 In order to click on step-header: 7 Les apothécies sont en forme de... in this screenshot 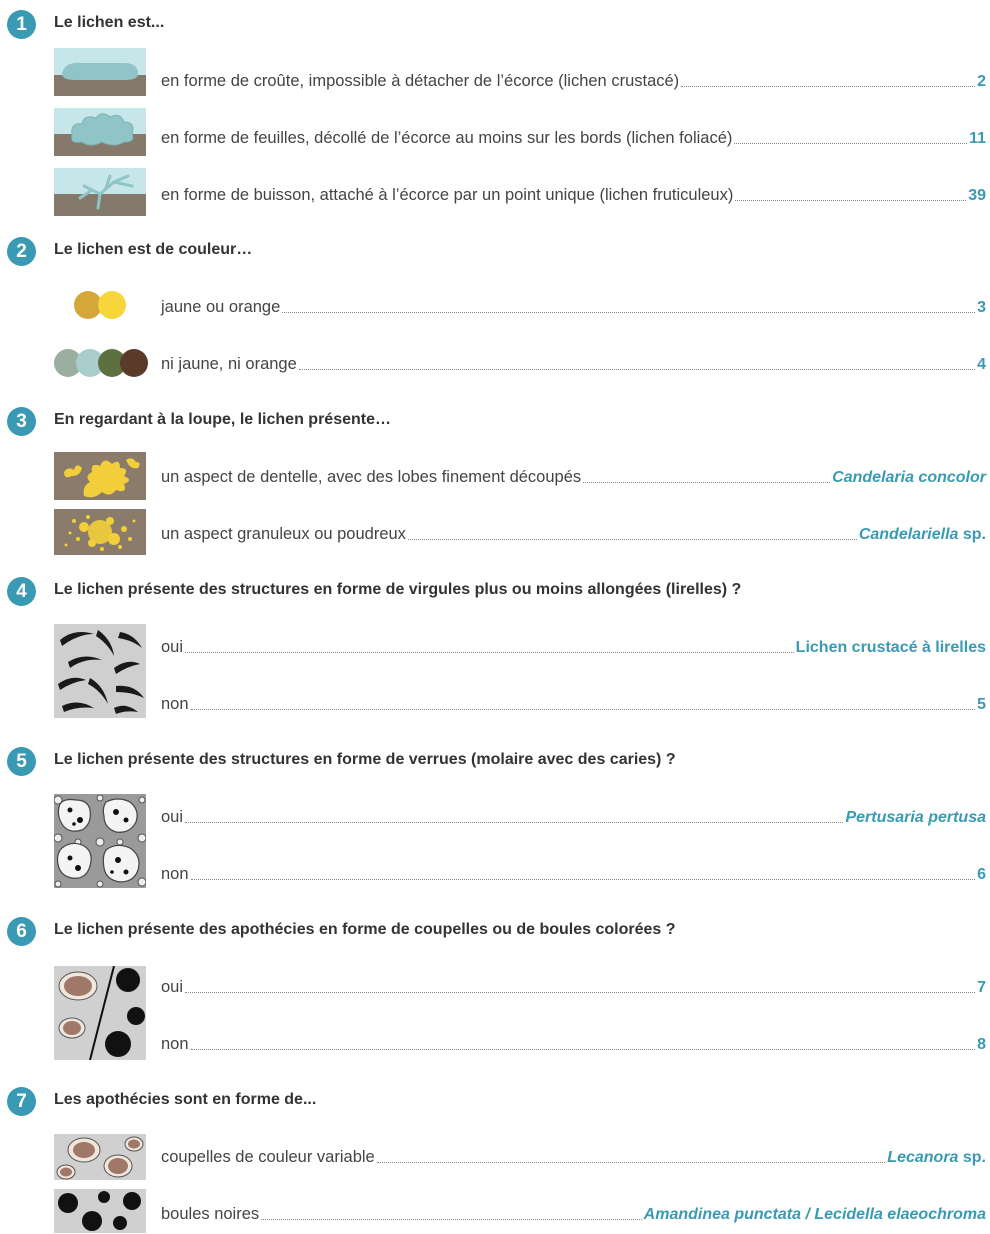, I will do `click(495, 1101)`.